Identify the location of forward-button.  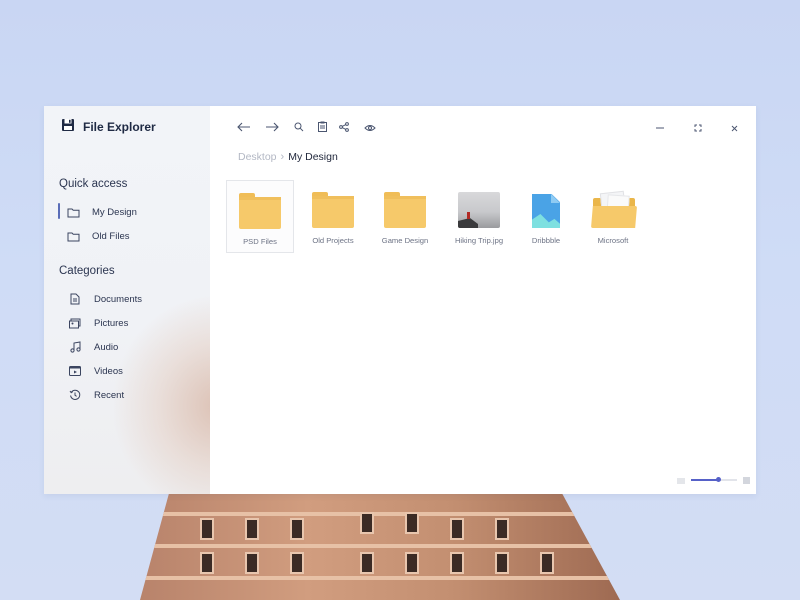
(272, 128).